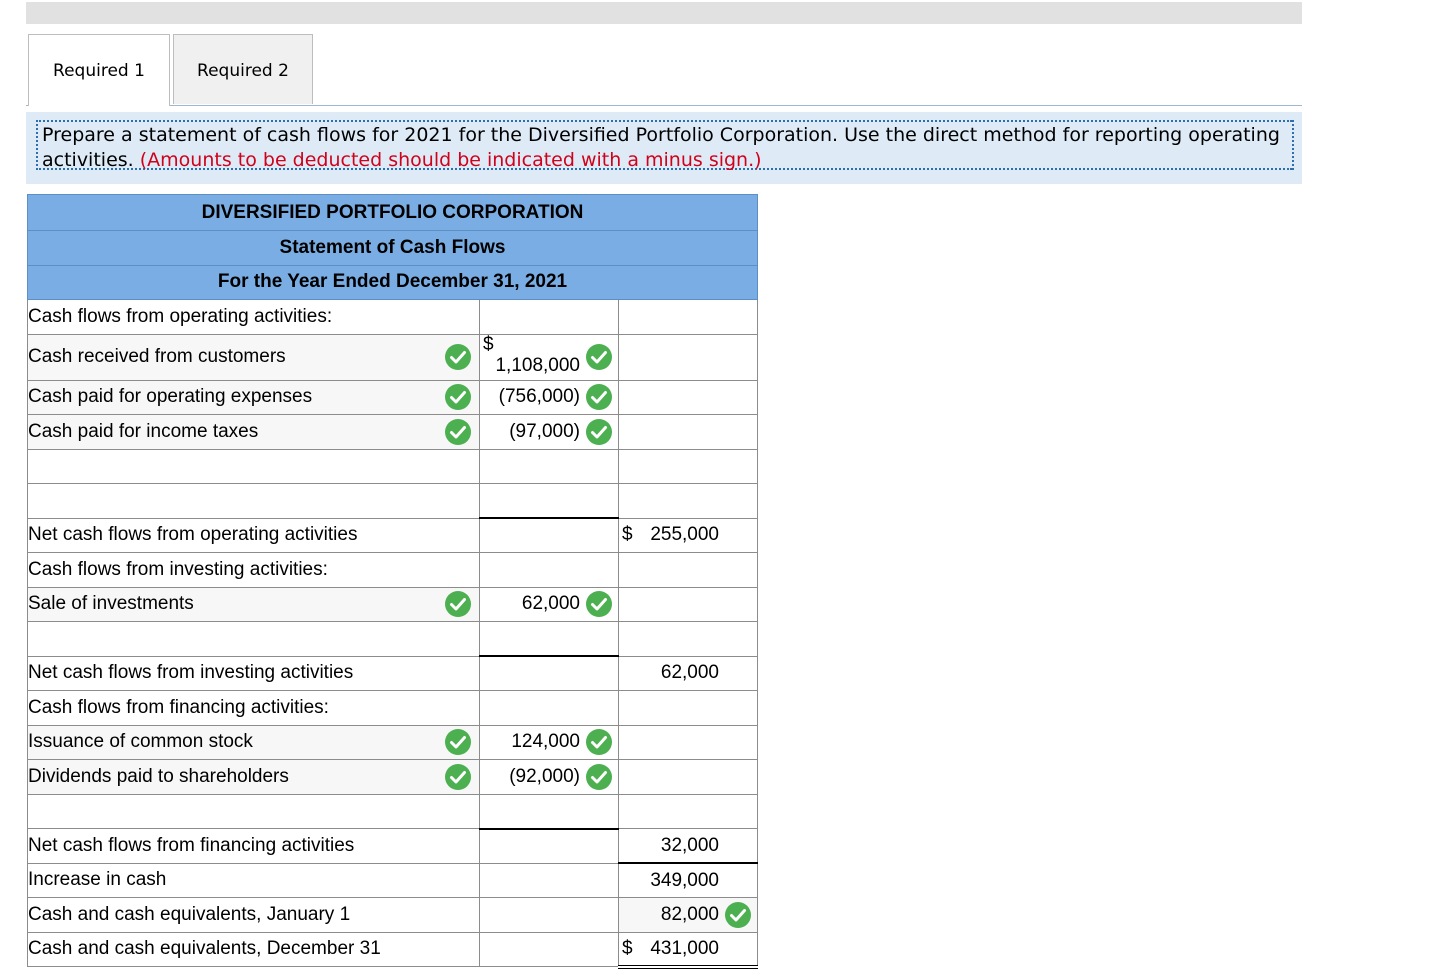 The image size is (1452, 978). Describe the element at coordinates (253, 673) in the screenshot. I see `inv-net-label: Net cash flows from investing activities` at that location.